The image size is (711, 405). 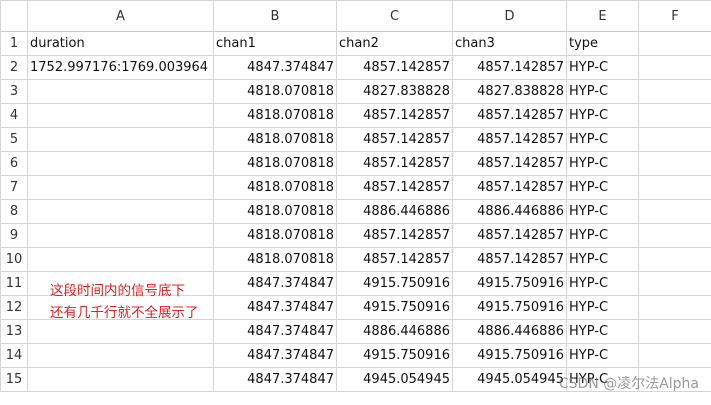 What do you see at coordinates (509, 91) in the screenshot?
I see `cell-d3: 4827.838828` at bounding box center [509, 91].